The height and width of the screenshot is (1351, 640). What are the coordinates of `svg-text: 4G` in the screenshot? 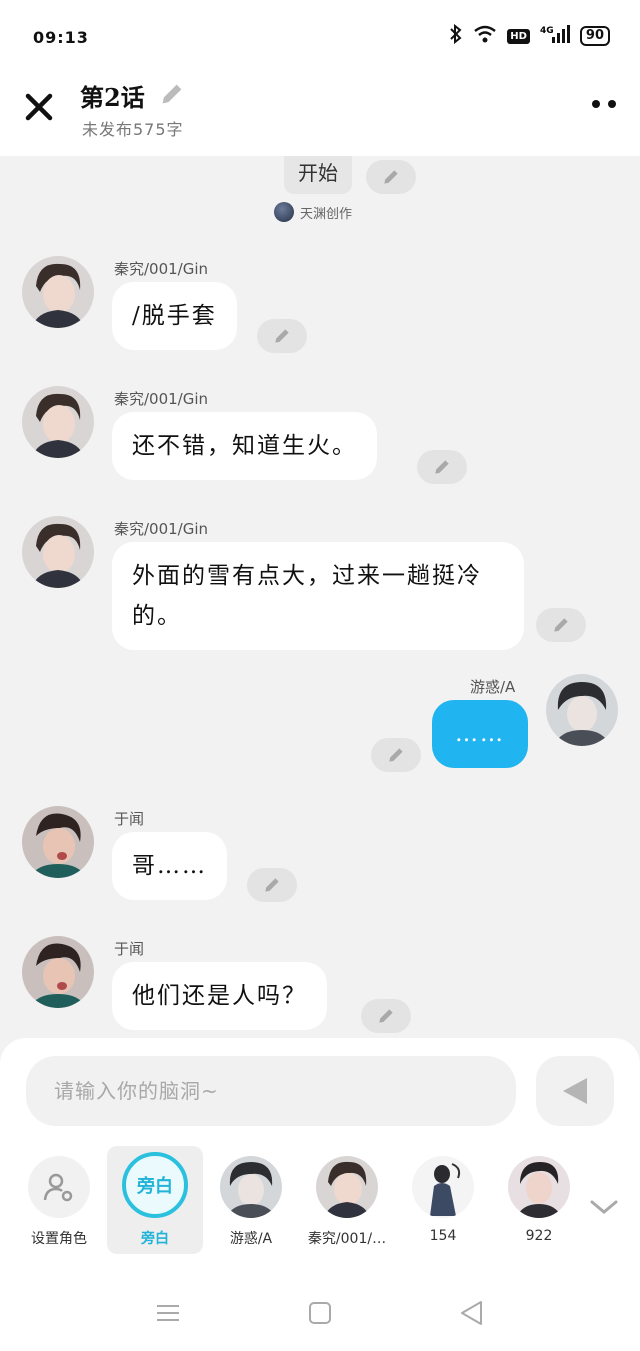 It's located at (547, 31).